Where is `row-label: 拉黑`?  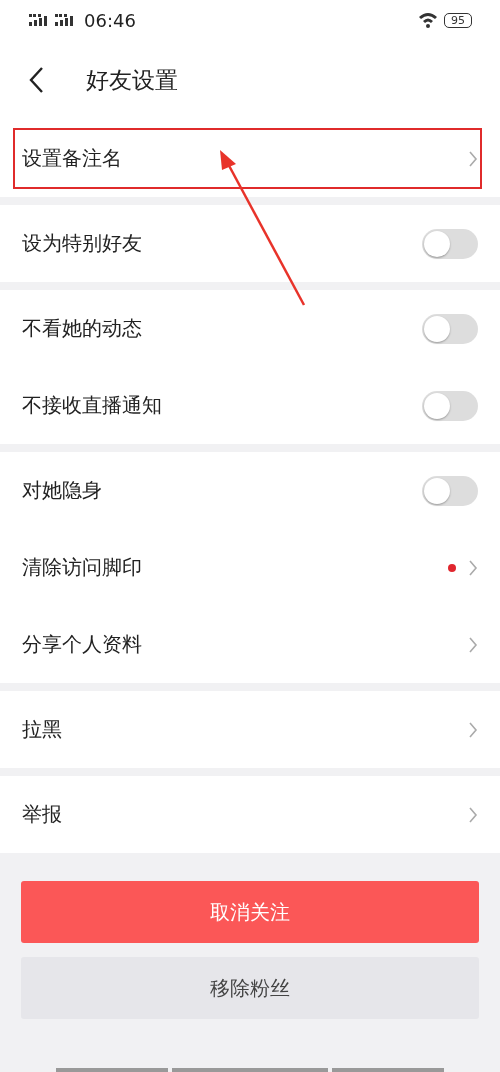
row-label: 拉黑 is located at coordinates (42, 729).